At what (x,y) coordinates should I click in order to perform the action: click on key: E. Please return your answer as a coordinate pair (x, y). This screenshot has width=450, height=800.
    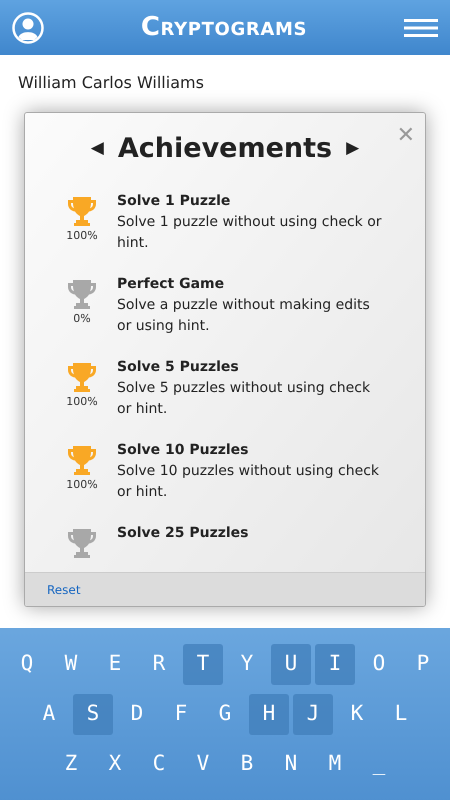
    Looking at the image, I should click on (115, 664).